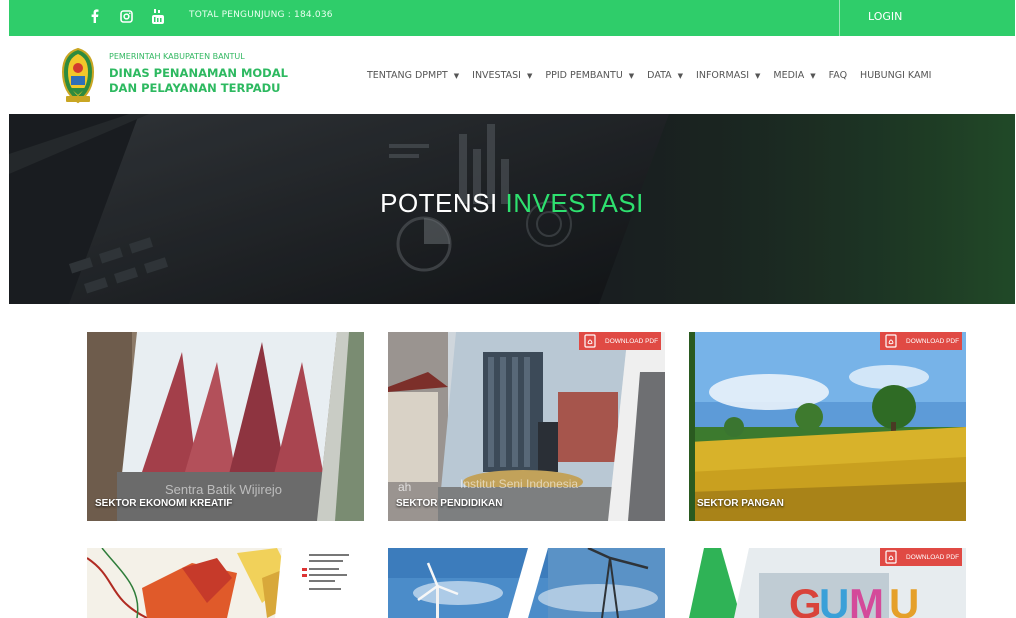  I want to click on nav-data: DATA ▼, so click(665, 75).